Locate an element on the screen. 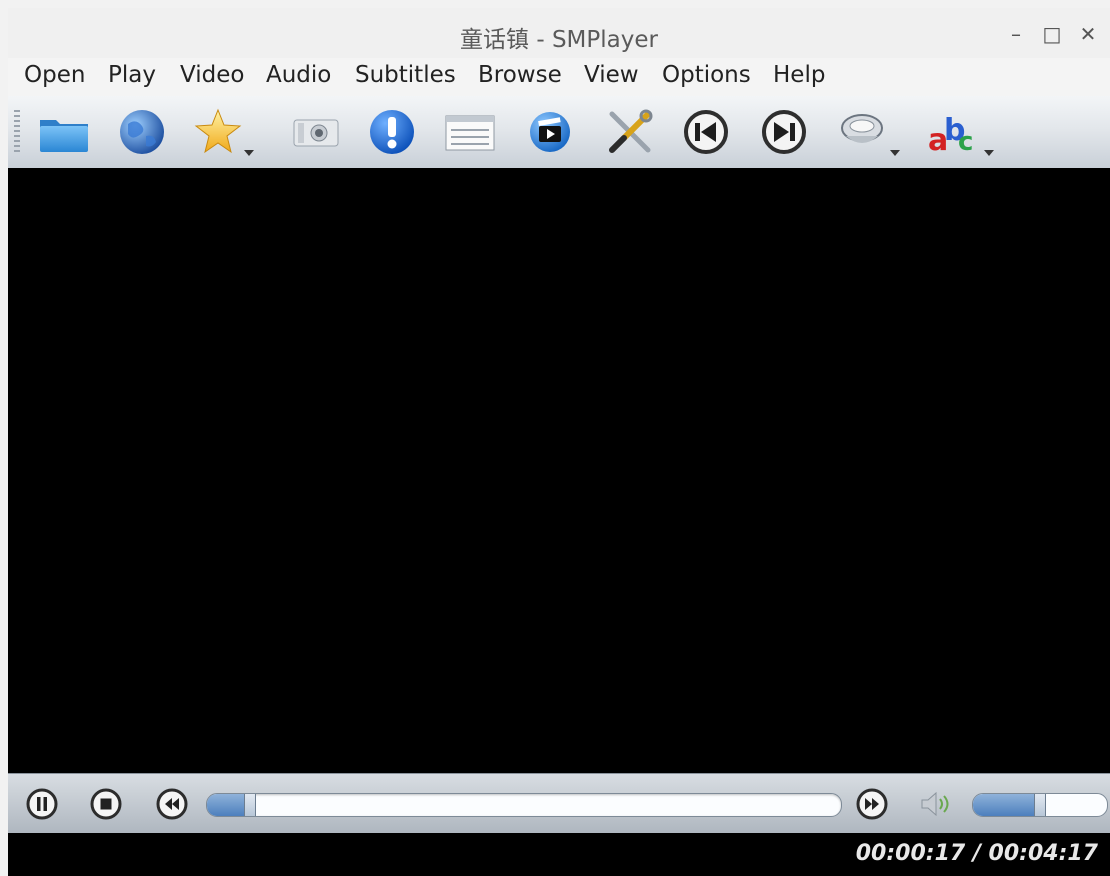 Image resolution: width=1110 pixels, height=876 pixels. next-icon is located at coordinates (784, 132).